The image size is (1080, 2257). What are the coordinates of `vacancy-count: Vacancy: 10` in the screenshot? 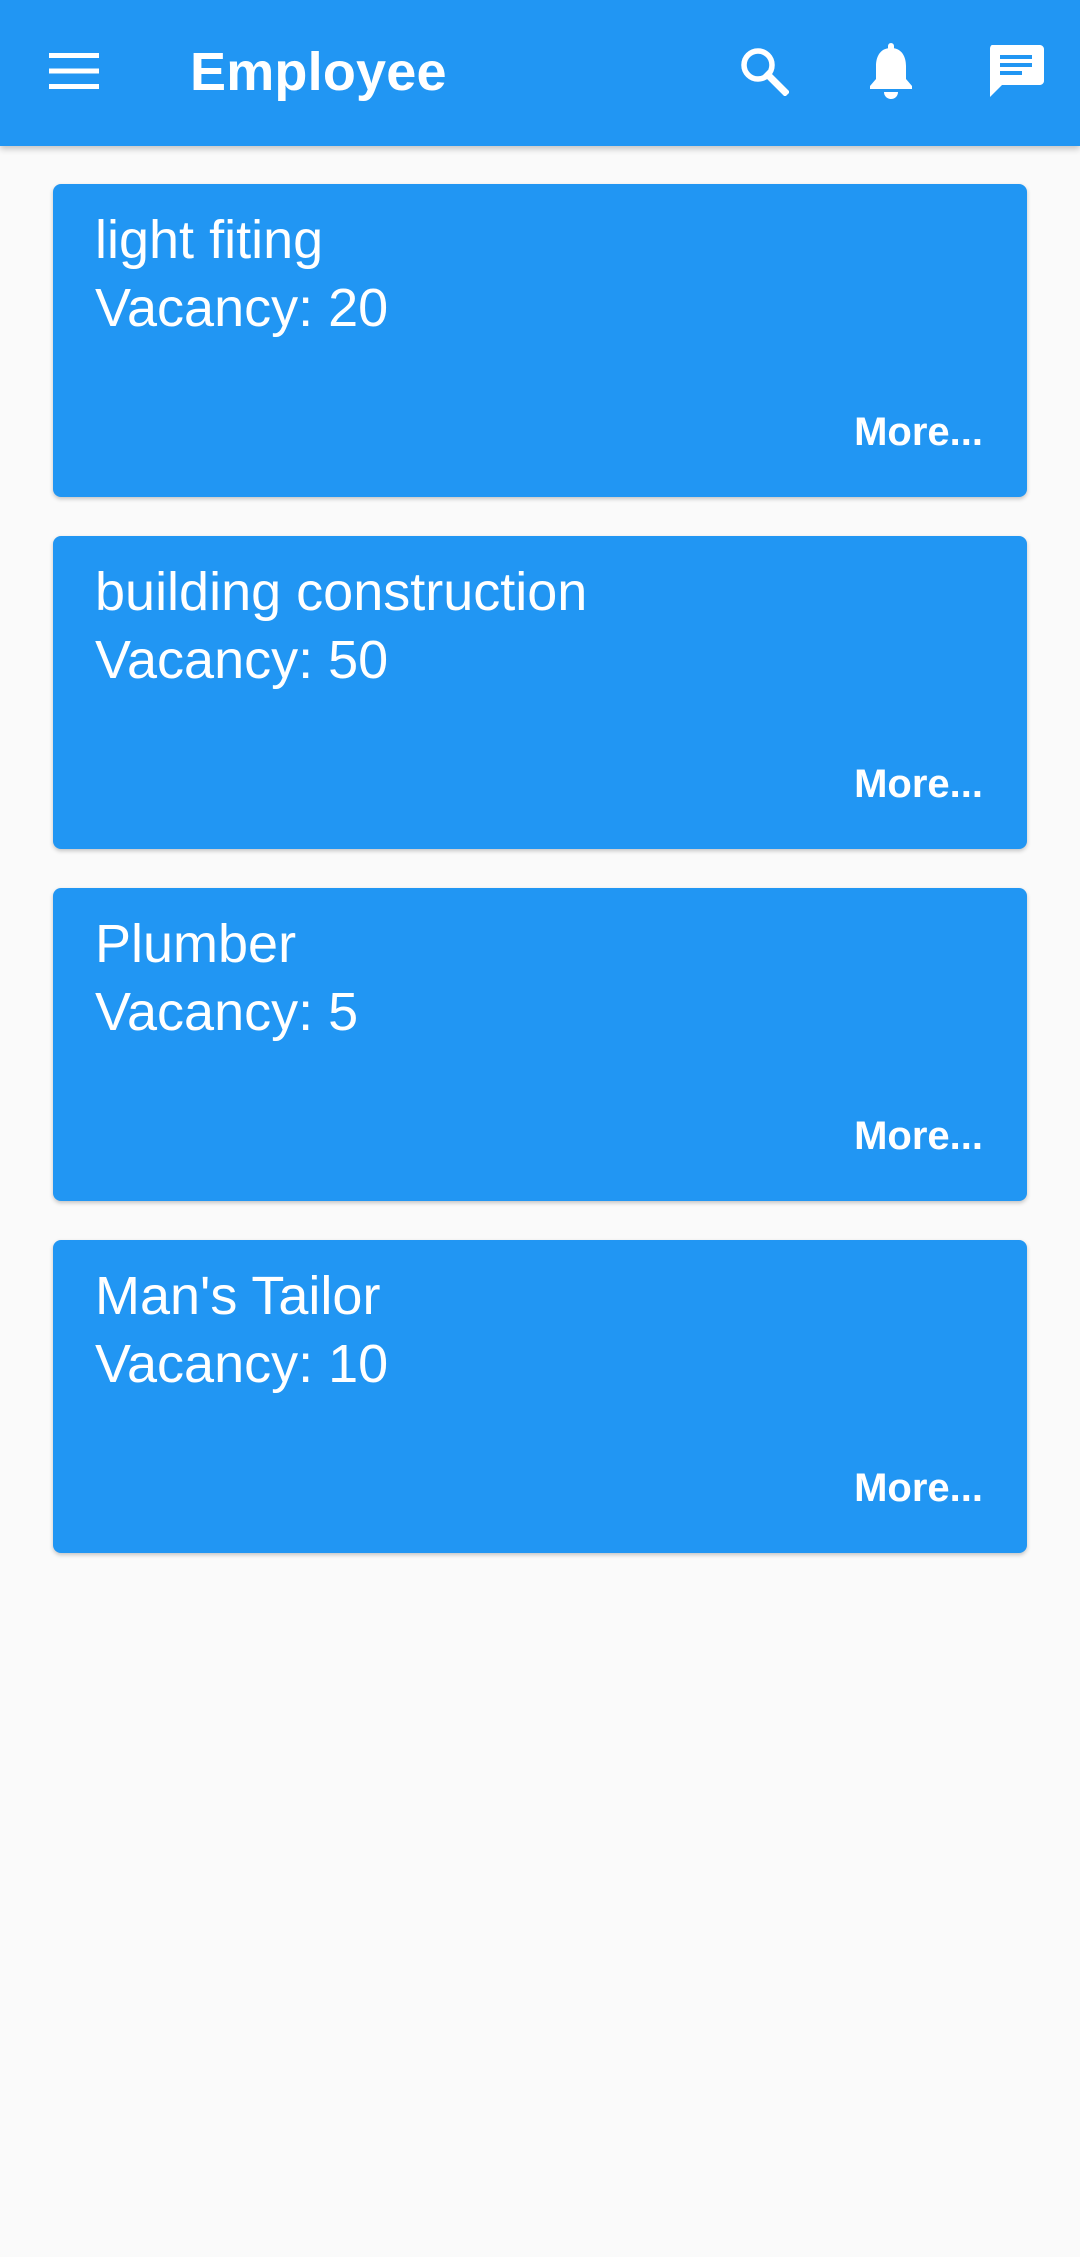 It's located at (242, 1364).